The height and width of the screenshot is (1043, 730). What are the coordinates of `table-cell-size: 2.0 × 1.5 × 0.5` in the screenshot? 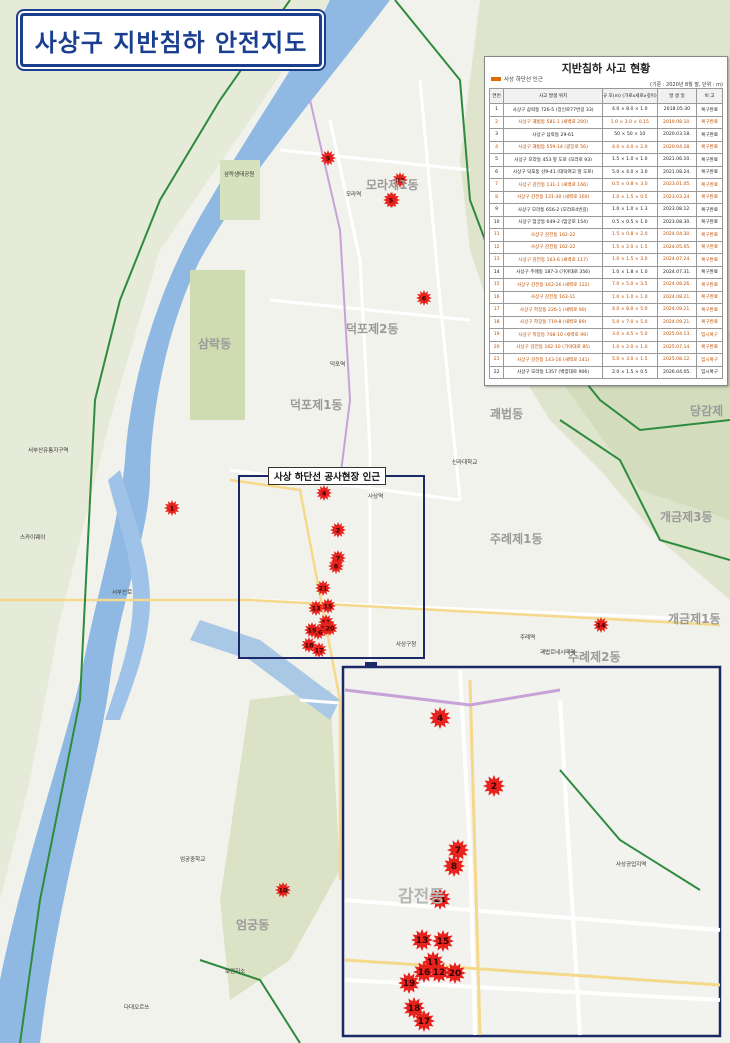 It's located at (629, 372).